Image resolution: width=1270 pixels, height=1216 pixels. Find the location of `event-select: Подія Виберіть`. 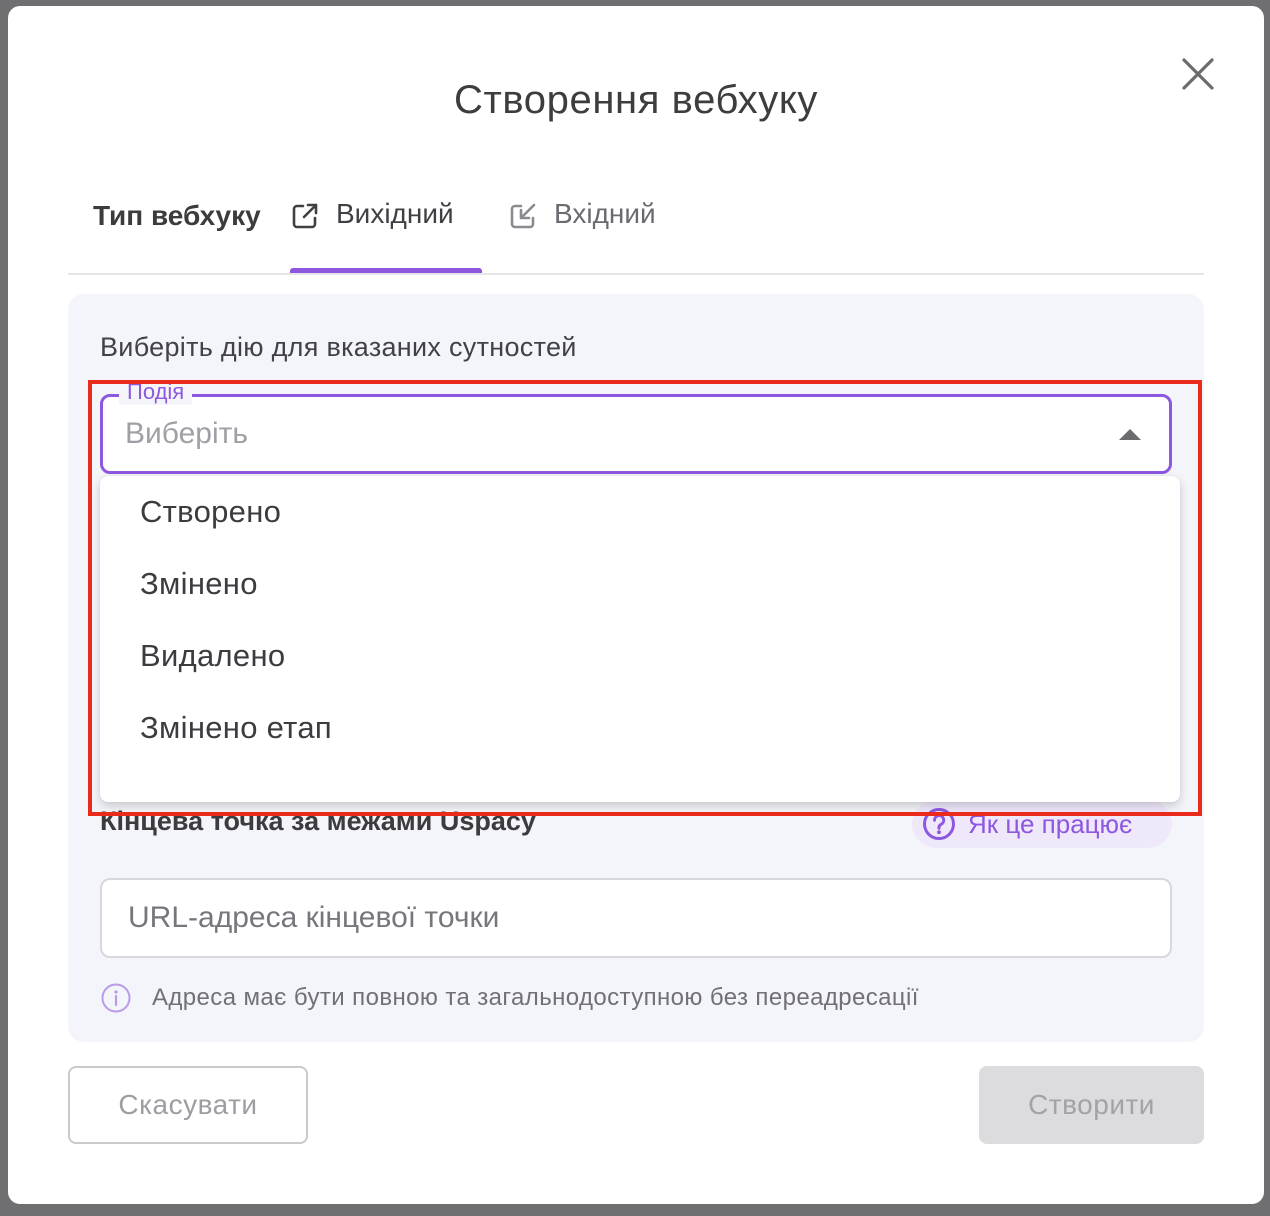

event-select: Подія Виберіть is located at coordinates (636, 426).